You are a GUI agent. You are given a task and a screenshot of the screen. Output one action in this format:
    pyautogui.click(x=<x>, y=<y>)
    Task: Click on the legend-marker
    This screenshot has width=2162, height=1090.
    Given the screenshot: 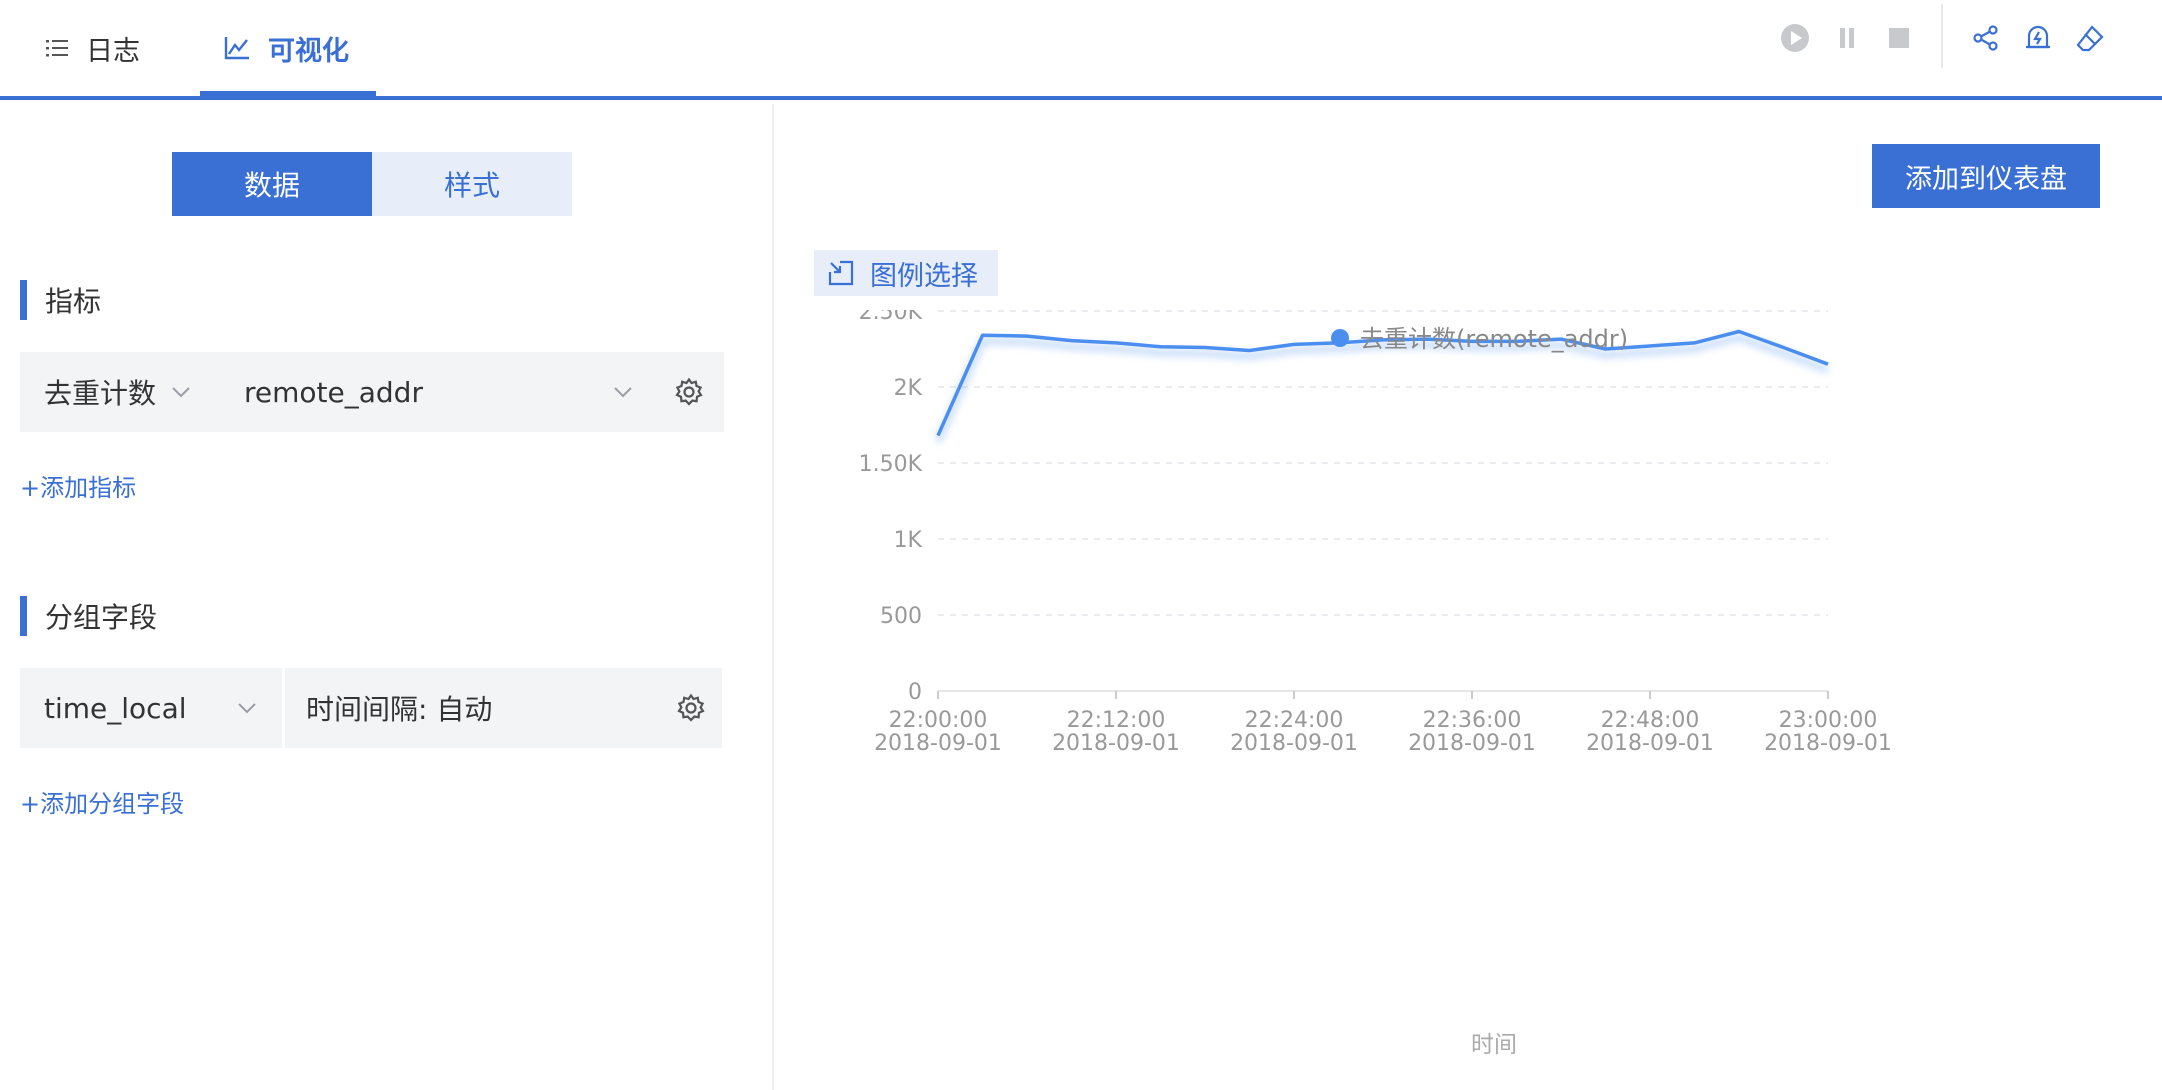 What is the action you would take?
    pyautogui.click(x=1340, y=338)
    